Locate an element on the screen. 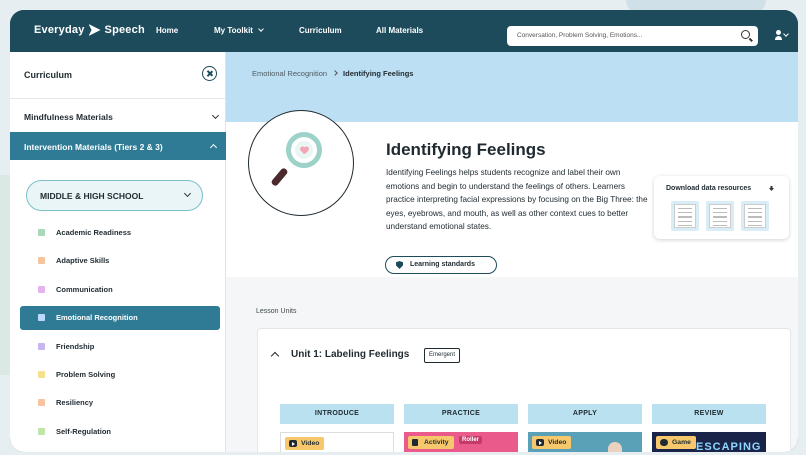 The width and height of the screenshot is (806, 455). sidebar-item-intervention: Intervention Materials (Tiers 2 & 3) is located at coordinates (118, 146).